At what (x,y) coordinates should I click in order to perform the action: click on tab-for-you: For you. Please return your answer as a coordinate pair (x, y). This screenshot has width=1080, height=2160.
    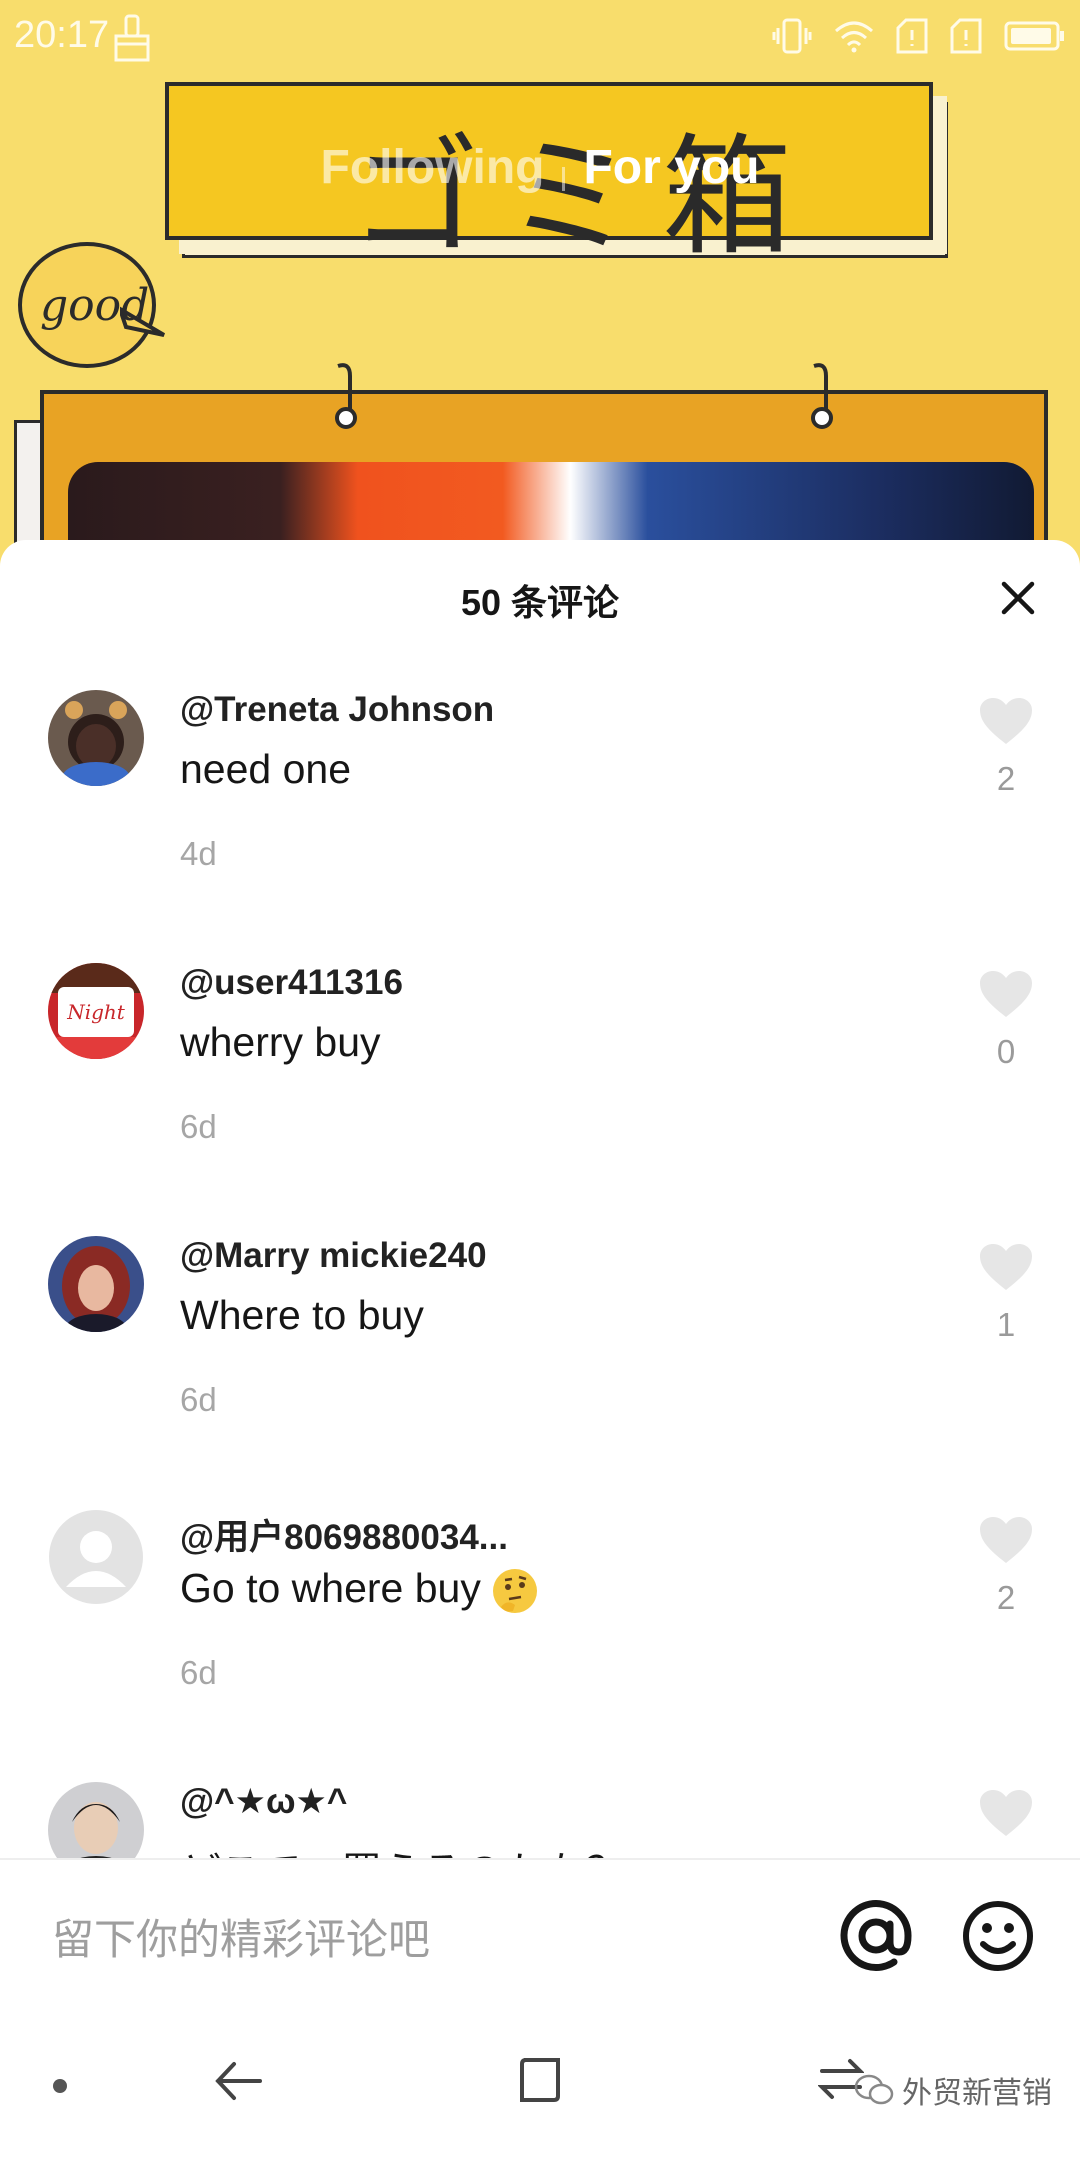
    Looking at the image, I should click on (671, 167).